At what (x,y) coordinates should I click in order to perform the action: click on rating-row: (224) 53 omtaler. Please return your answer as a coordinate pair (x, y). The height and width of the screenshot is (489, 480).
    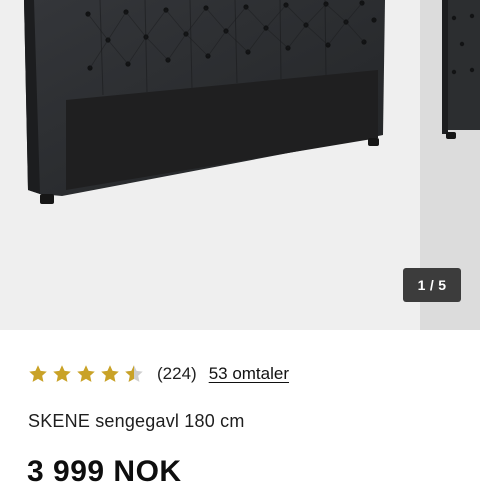
    Looking at the image, I should click on (158, 374).